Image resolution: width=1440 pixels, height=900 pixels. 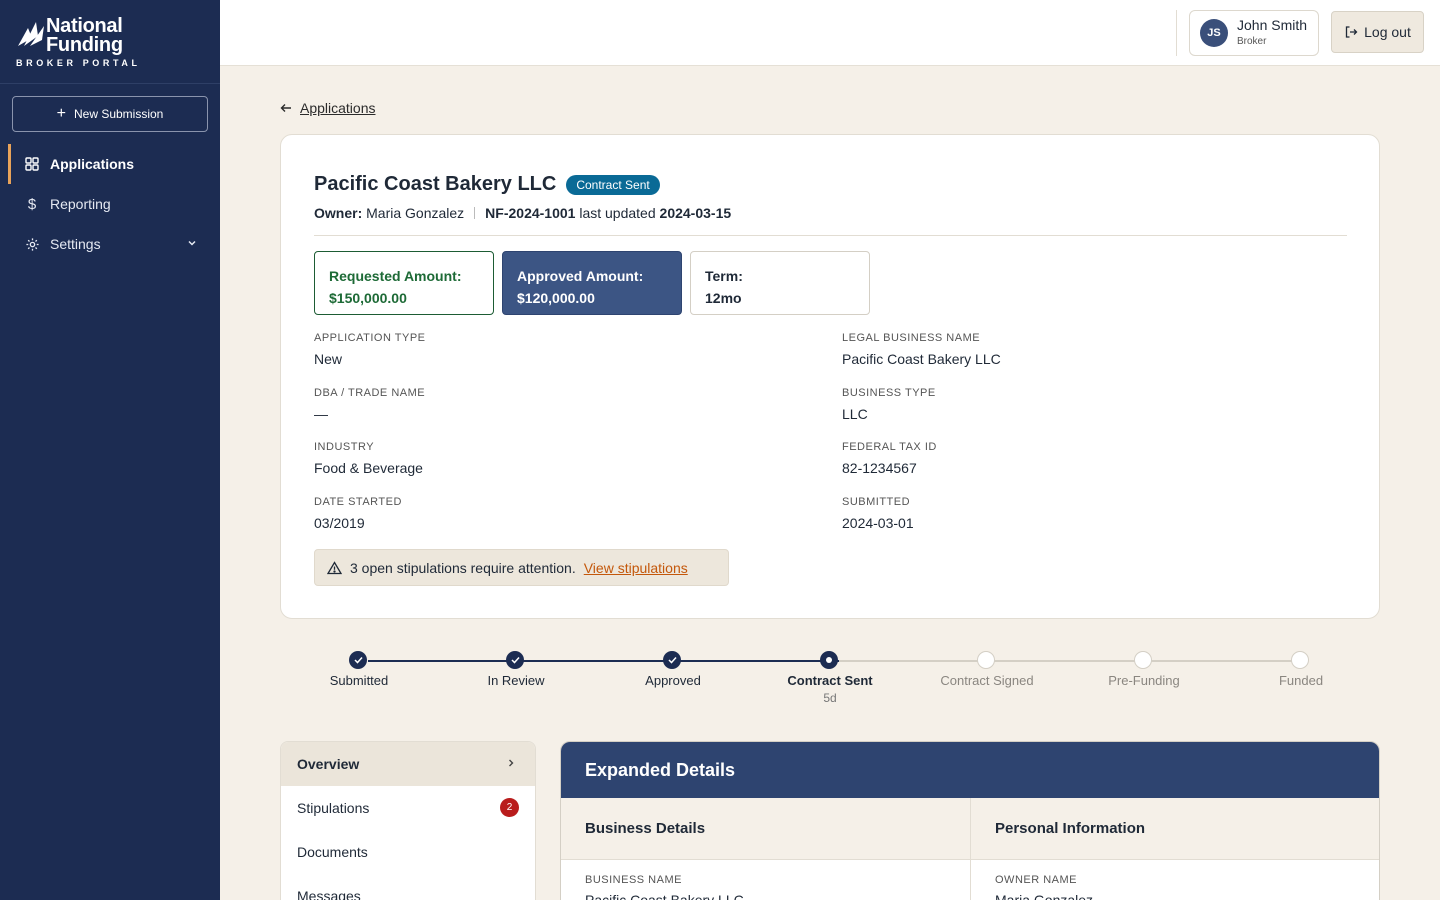 I want to click on back-link: Applications, so click(x=328, y=108).